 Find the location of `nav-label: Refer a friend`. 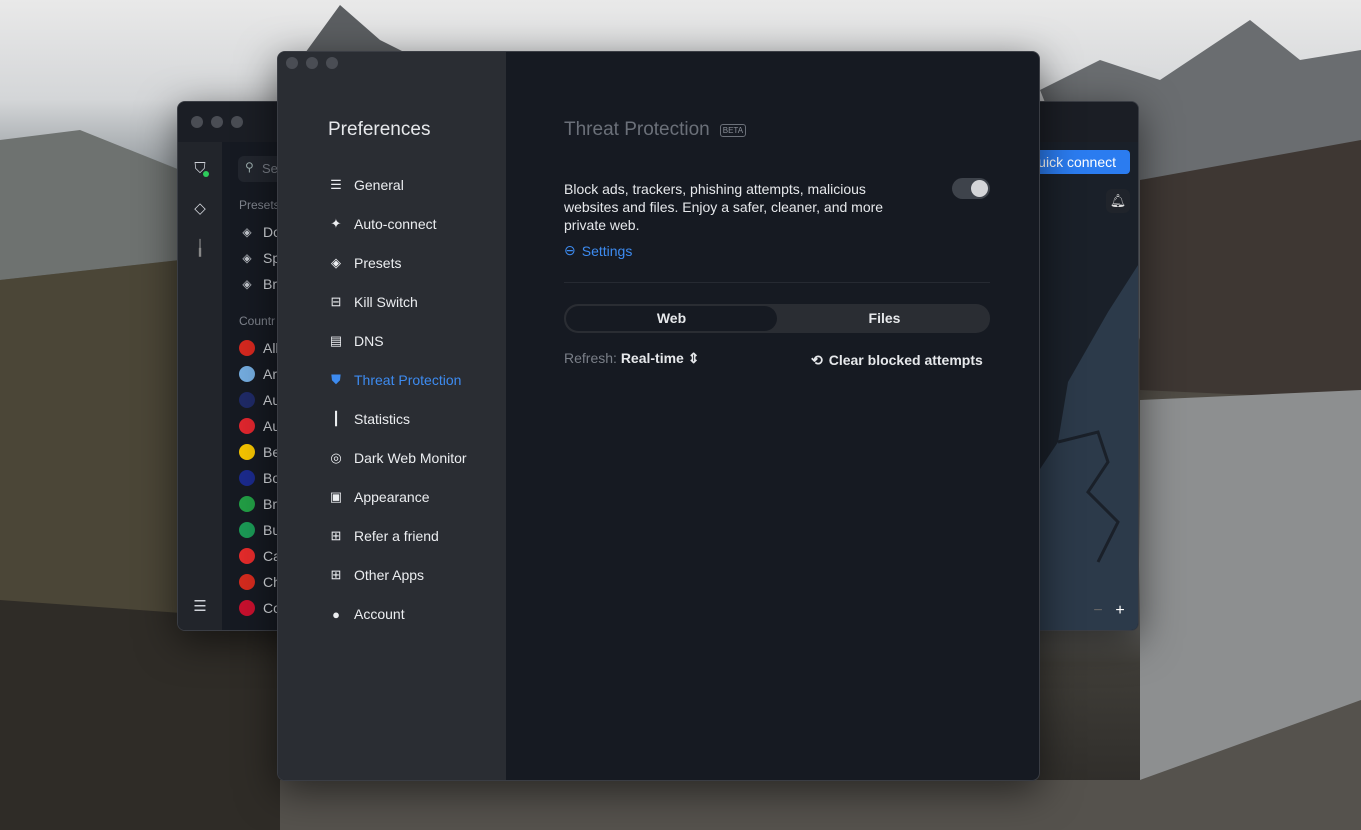

nav-label: Refer a friend is located at coordinates (396, 536).